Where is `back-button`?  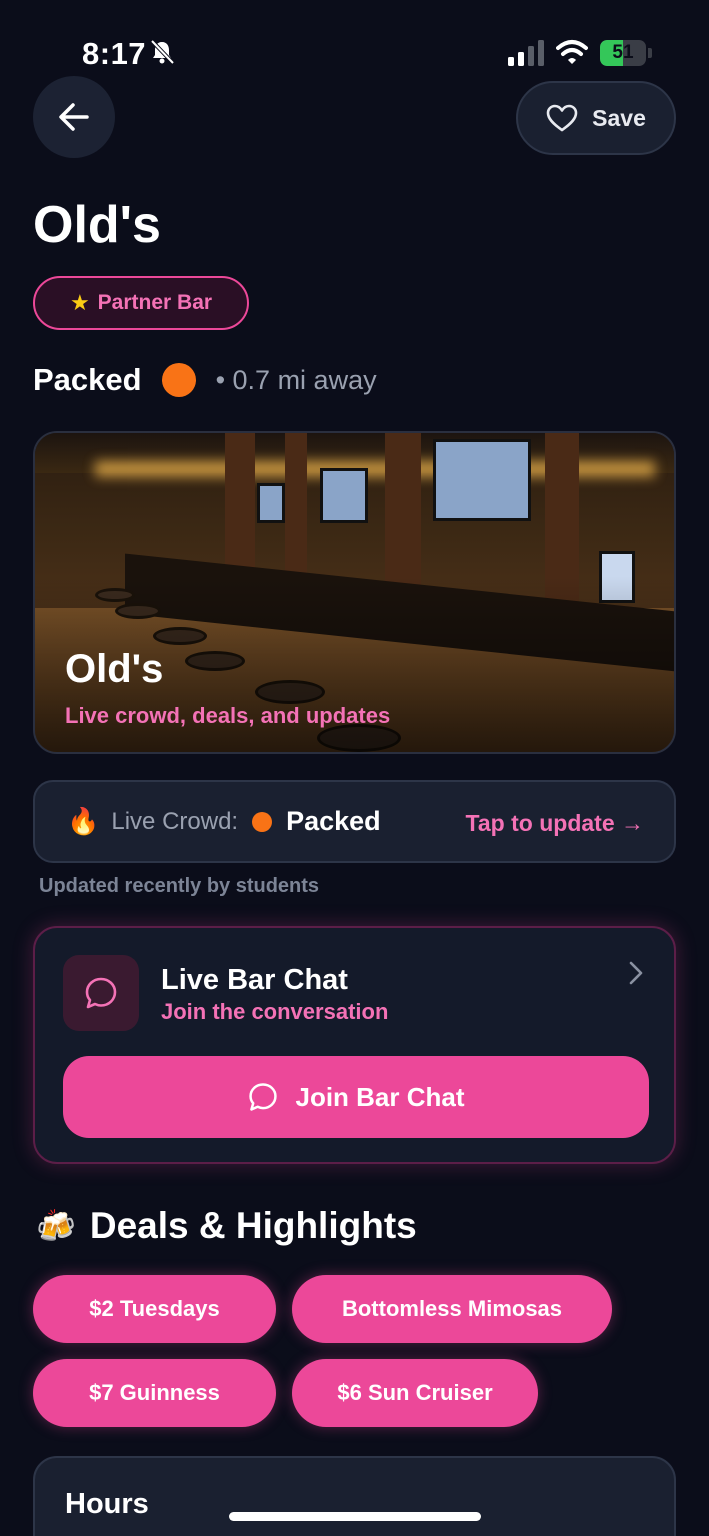
back-button is located at coordinates (74, 117).